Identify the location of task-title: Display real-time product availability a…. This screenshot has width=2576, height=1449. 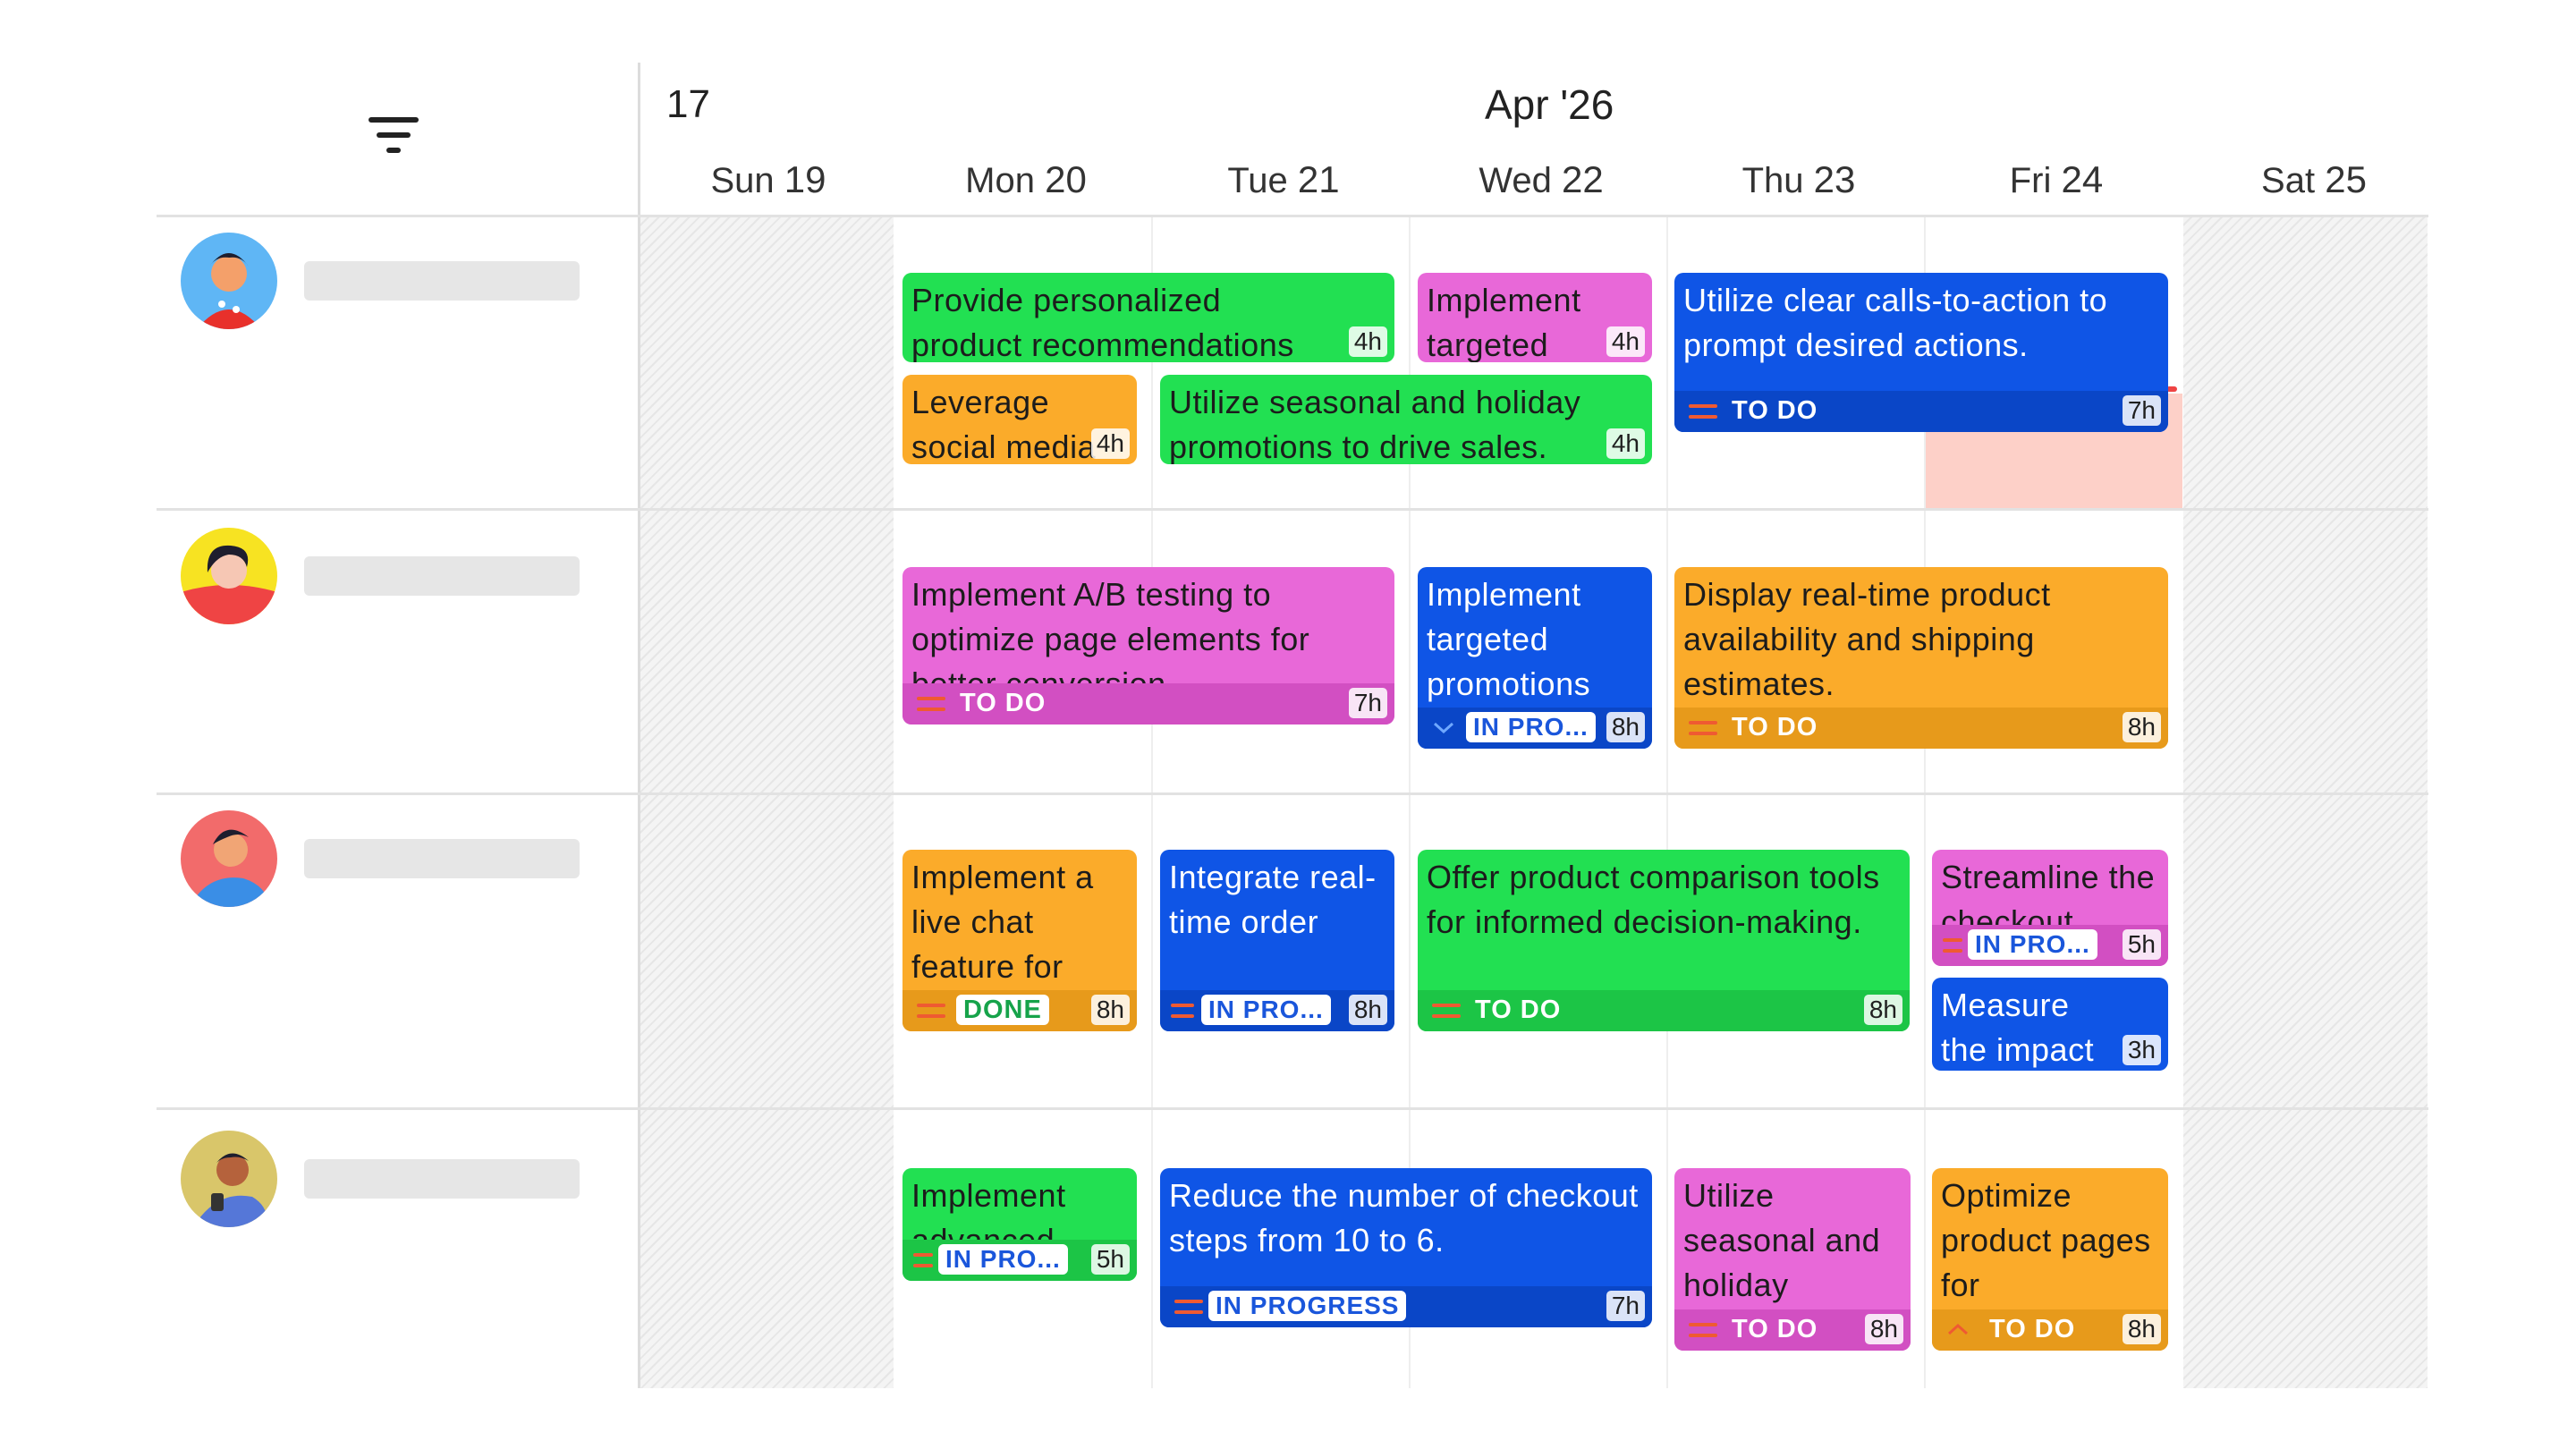
(1867, 639).